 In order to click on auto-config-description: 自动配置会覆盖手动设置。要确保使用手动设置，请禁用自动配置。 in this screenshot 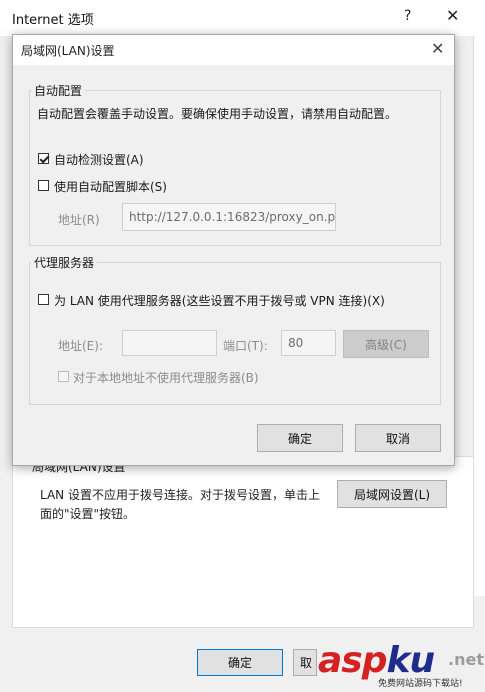, I will do `click(217, 114)`.